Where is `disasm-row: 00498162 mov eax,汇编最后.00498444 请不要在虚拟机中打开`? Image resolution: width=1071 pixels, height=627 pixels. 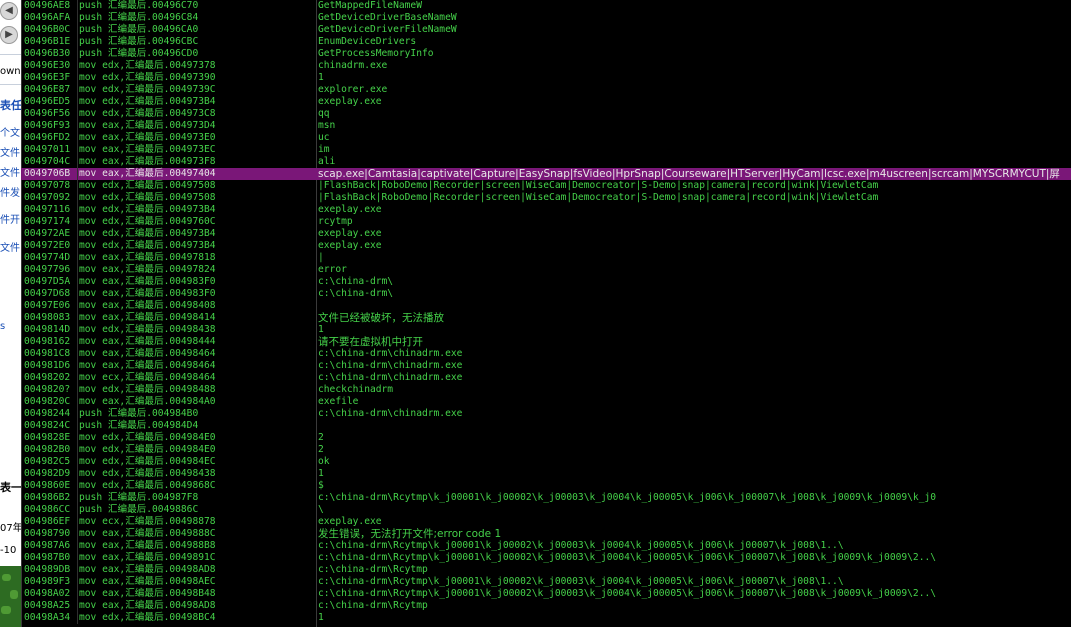 disasm-row: 00498162 mov eax,汇编最后.00498444 请不要在虚拟机中打开 is located at coordinates (546, 342).